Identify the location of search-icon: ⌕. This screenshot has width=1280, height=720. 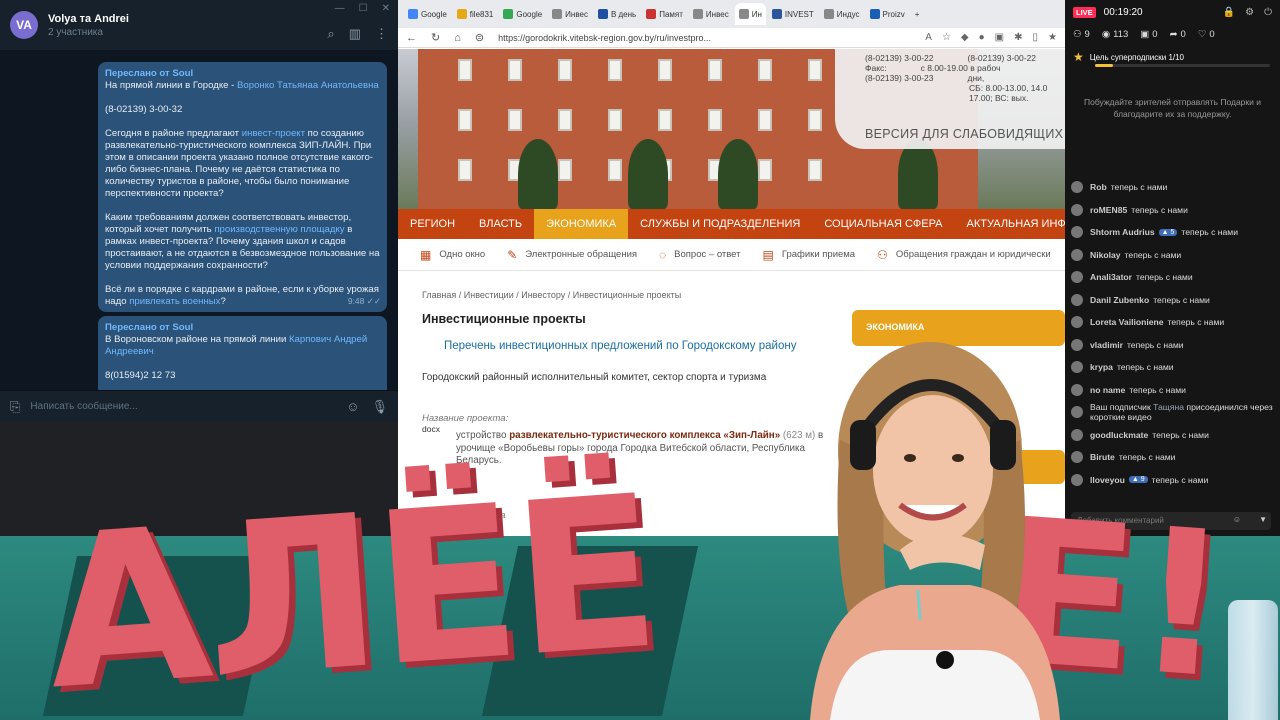
(330, 34).